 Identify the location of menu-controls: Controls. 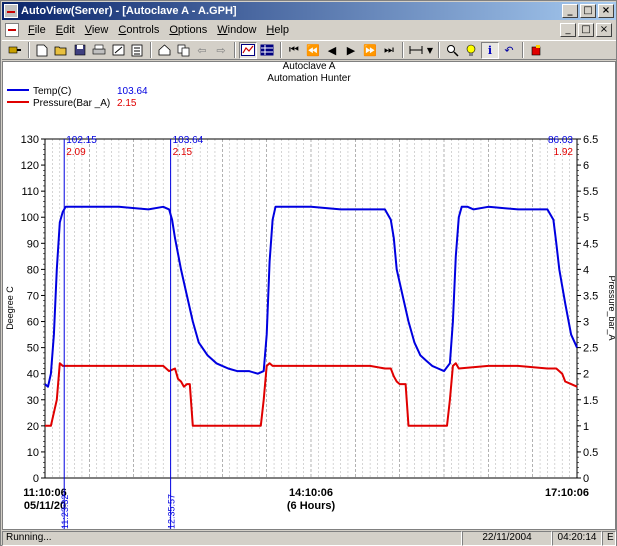
(138, 30).